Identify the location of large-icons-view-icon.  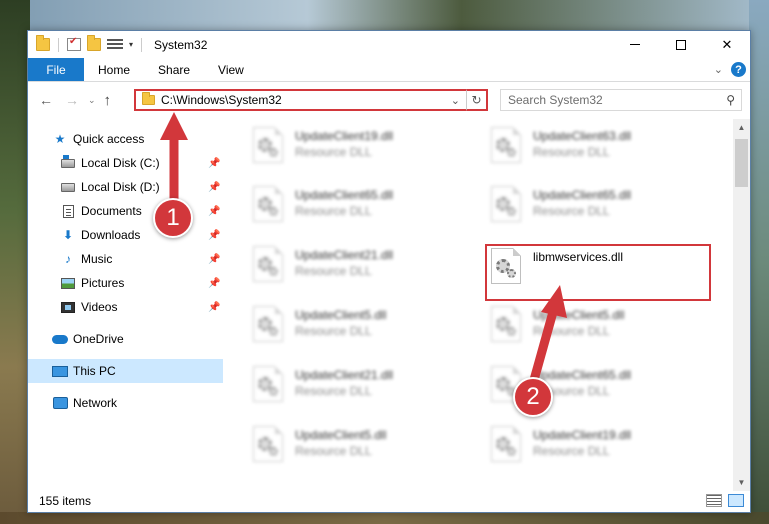
(736, 500).